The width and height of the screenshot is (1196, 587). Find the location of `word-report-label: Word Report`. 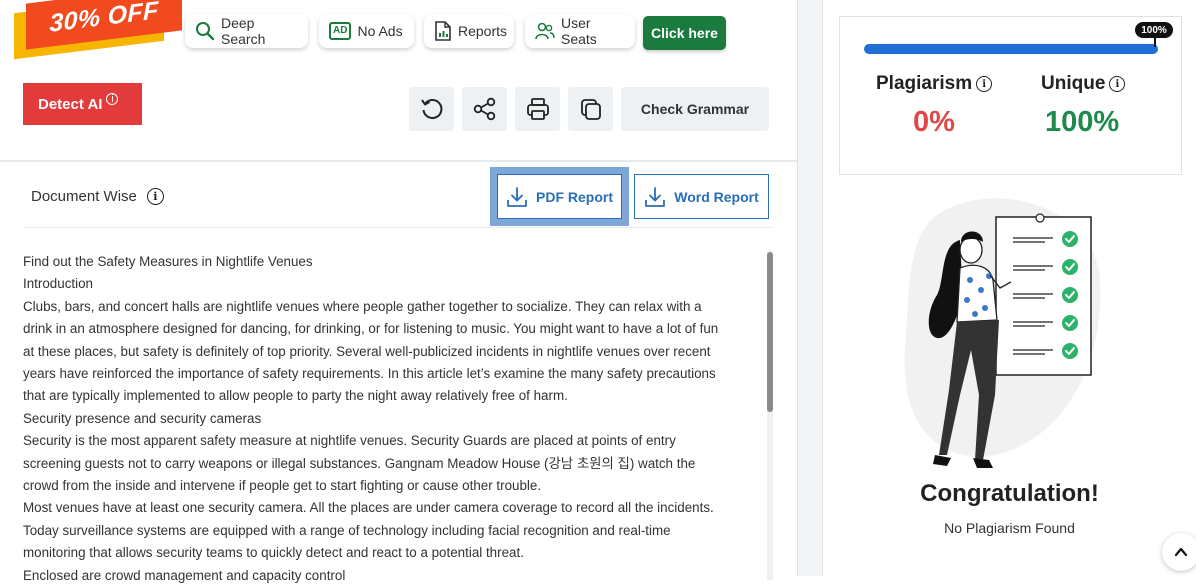

word-report-label: Word Report is located at coordinates (716, 196).